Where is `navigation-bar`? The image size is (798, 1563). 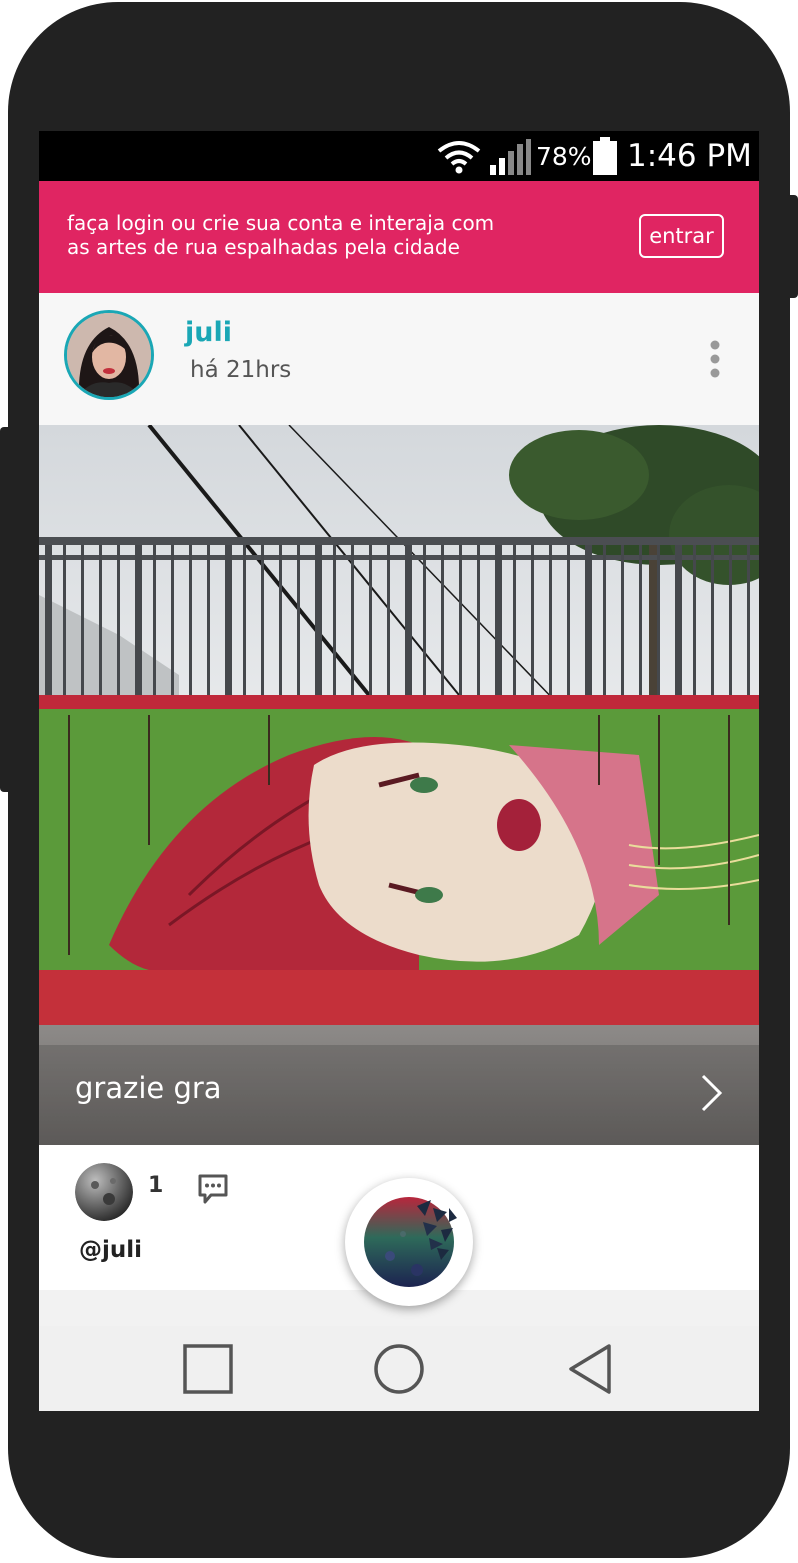
navigation-bar is located at coordinates (399, 1368).